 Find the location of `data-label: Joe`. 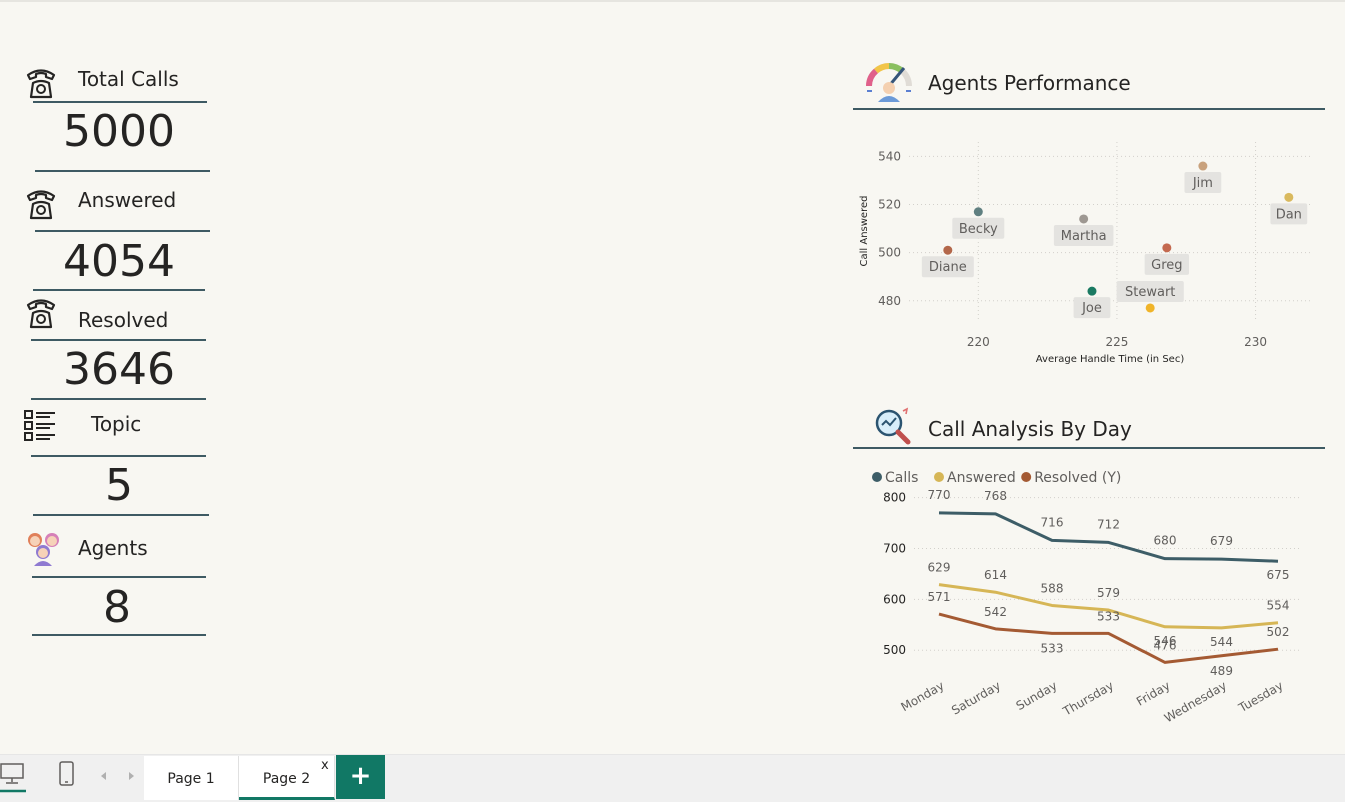

data-label: Joe is located at coordinates (1091, 308).